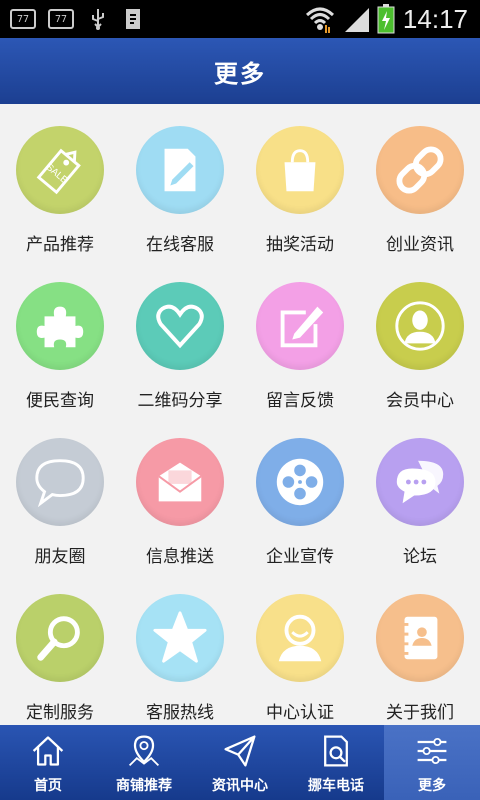  I want to click on nav-label: 更多, so click(432, 786).